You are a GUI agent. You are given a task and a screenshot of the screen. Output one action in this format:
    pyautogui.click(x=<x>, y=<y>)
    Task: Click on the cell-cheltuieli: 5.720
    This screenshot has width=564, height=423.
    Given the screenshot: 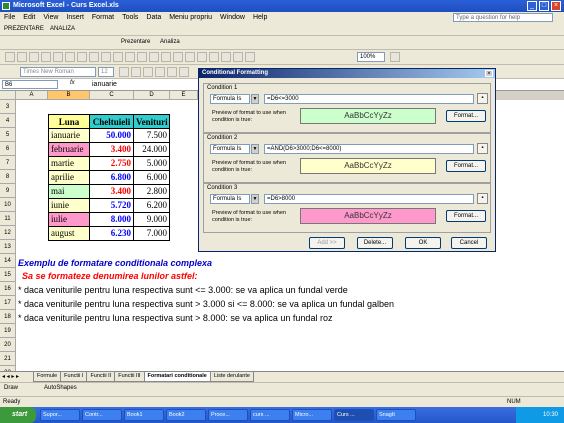 What is the action you would take?
    pyautogui.click(x=112, y=206)
    